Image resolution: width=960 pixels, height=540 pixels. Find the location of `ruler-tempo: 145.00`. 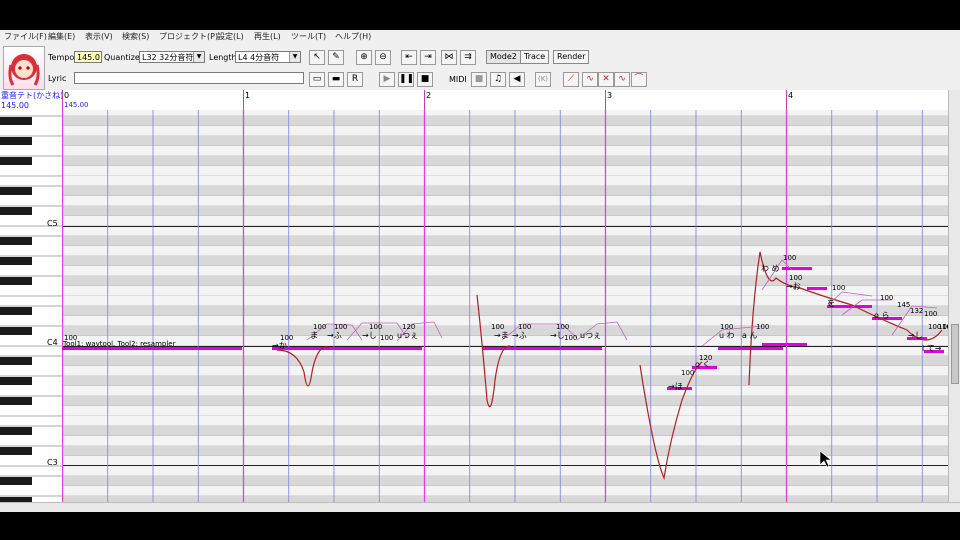

ruler-tempo: 145.00 is located at coordinates (76, 105).